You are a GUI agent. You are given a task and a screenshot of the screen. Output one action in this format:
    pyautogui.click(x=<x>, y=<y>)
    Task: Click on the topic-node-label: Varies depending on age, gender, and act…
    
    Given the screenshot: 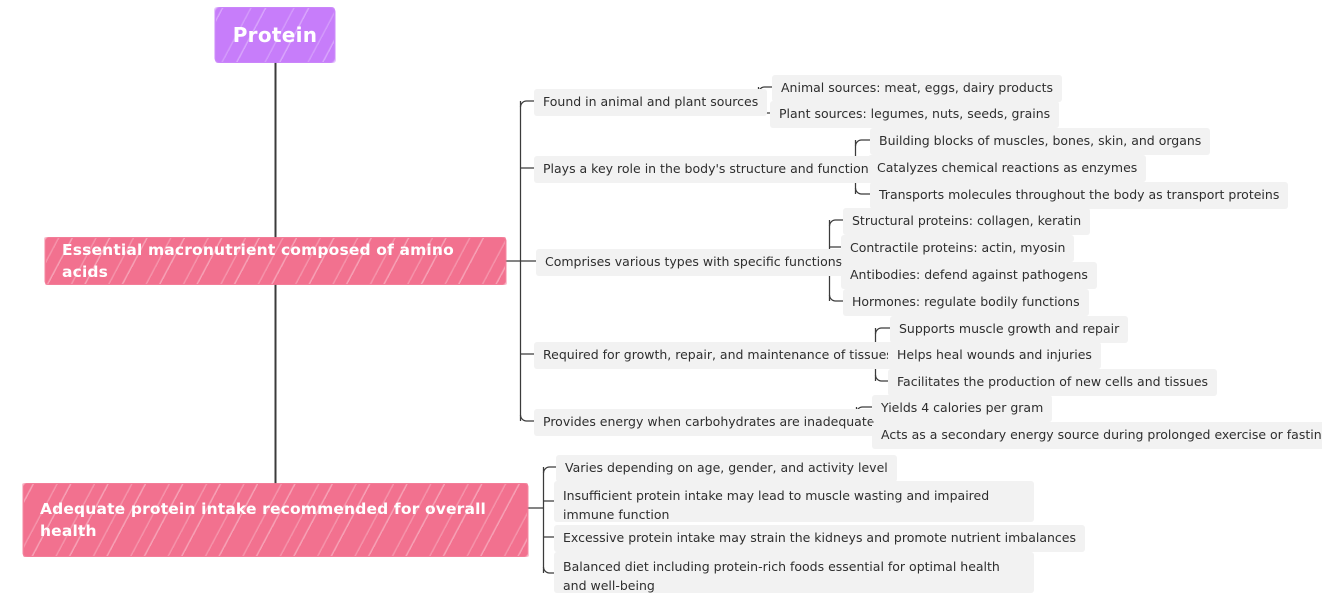 What is the action you would take?
    pyautogui.click(x=726, y=467)
    